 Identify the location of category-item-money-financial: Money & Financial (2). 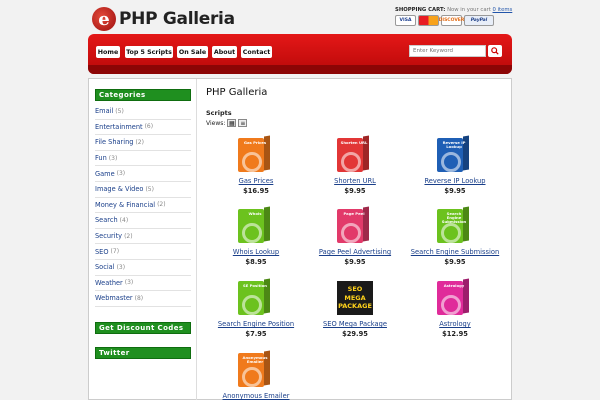
(143, 206).